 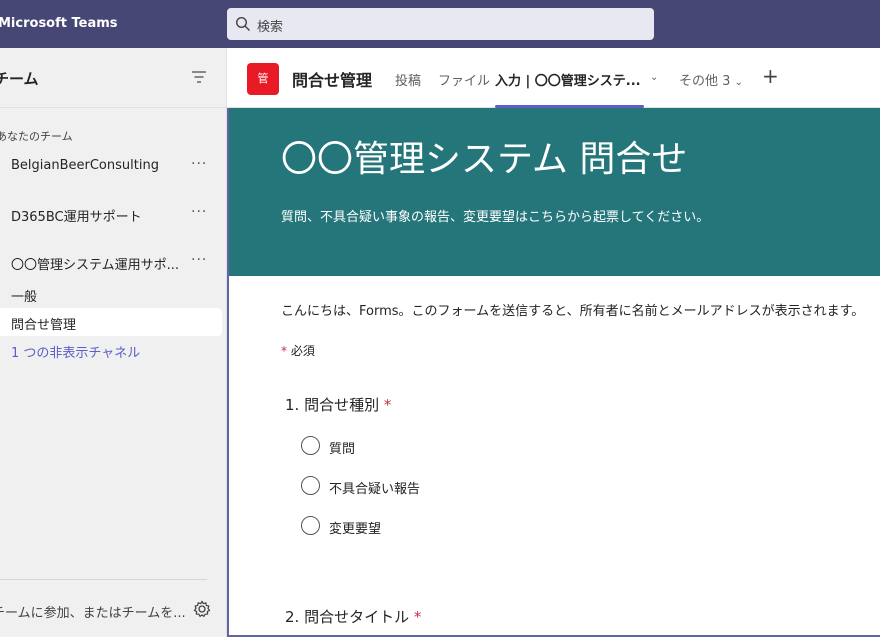 I want to click on hidden-channels-link: 1 つの非表示チャネル, so click(x=111, y=350).